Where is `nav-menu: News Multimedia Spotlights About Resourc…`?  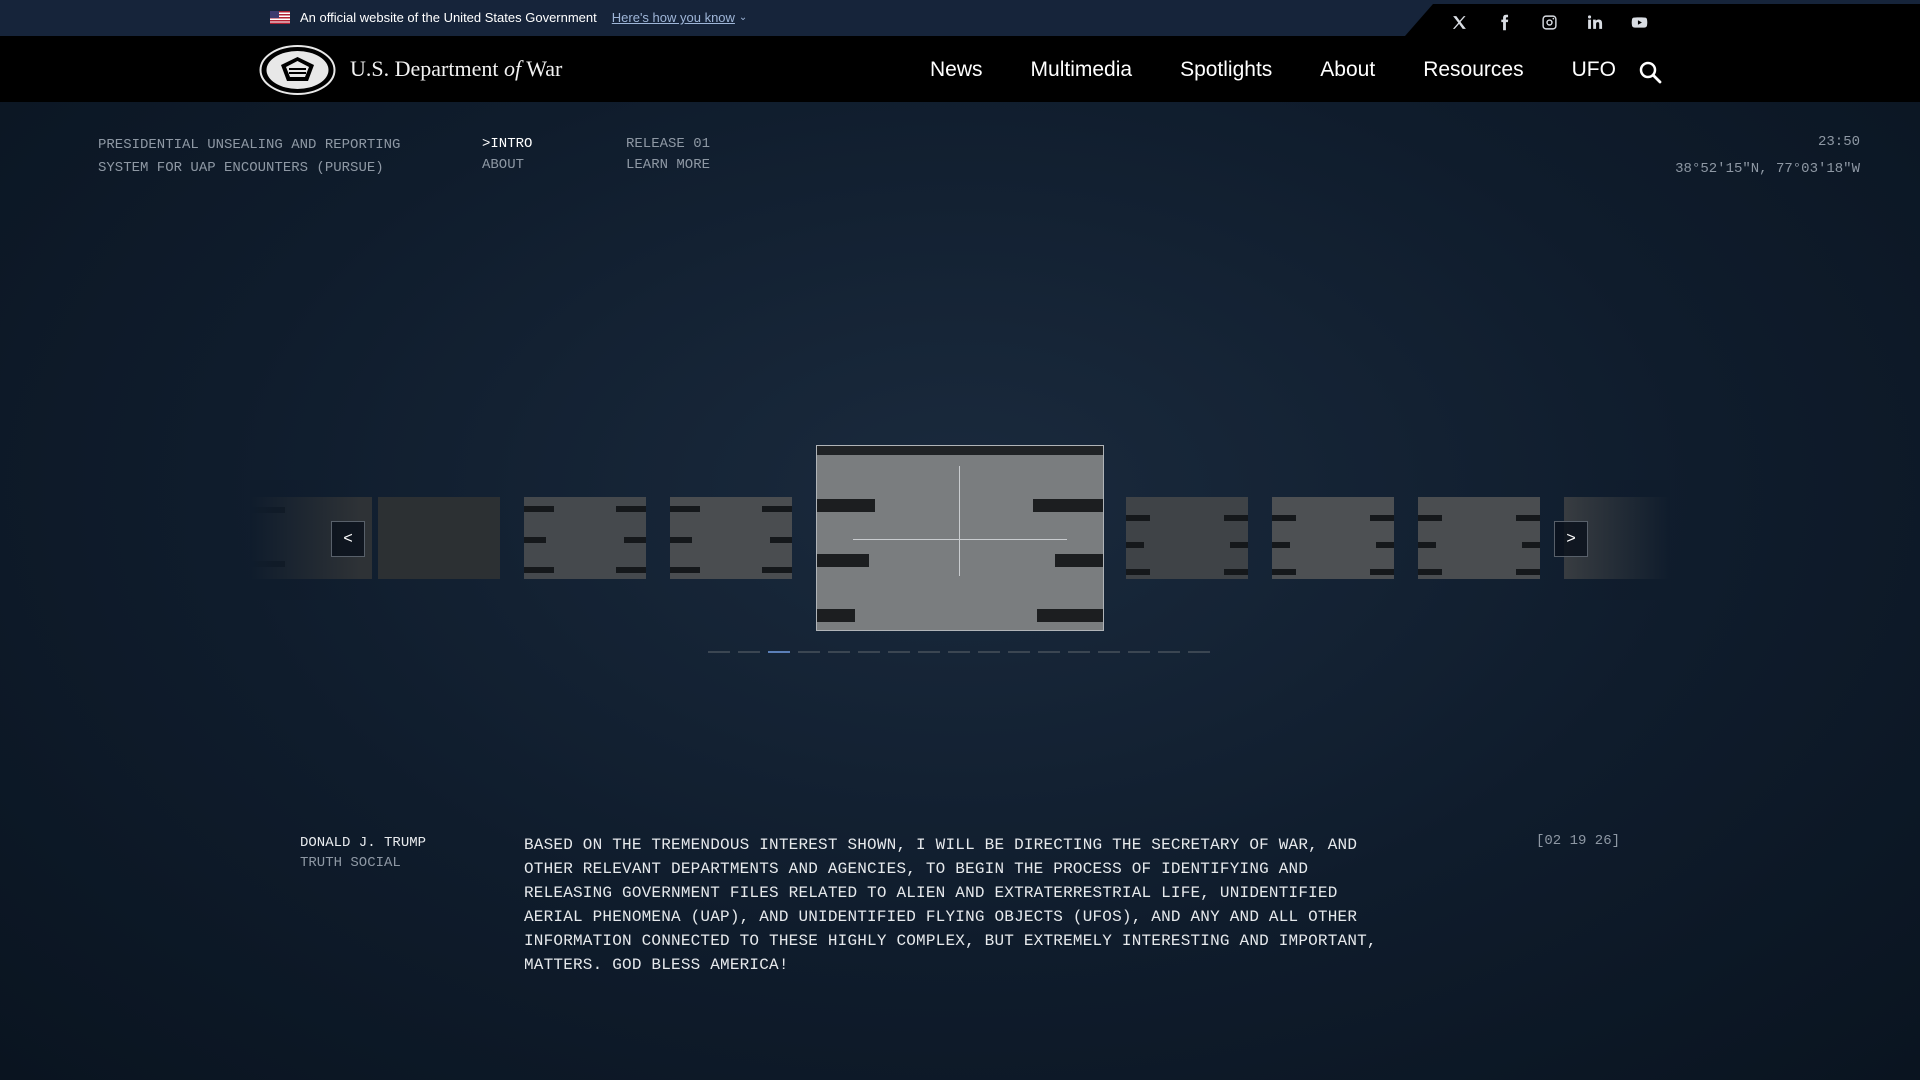 nav-menu: News Multimedia Spotlights About Resourc… is located at coordinates (1273, 70).